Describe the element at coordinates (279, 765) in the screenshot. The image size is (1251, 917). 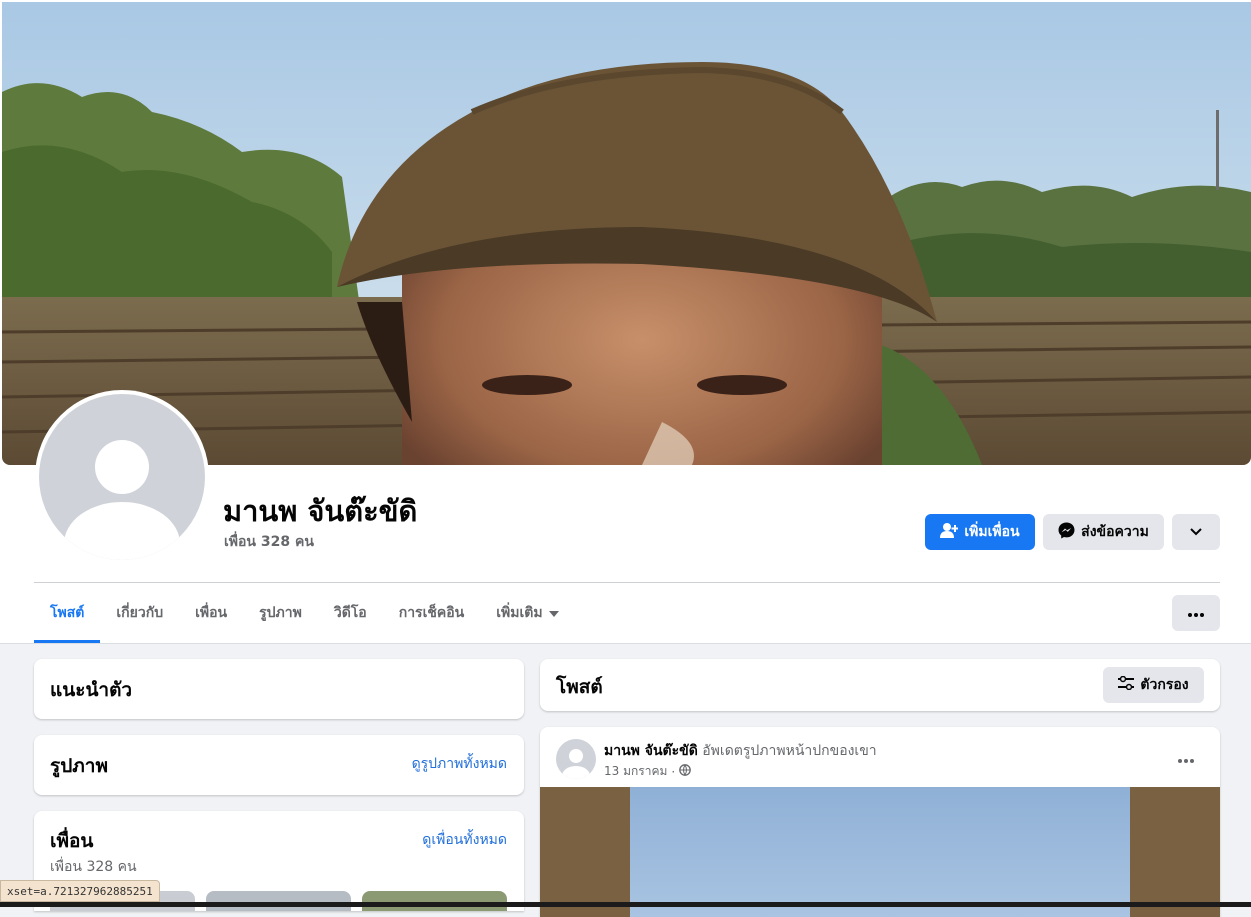
I see `photos-card: รูปภาพ ดูรูปภาพทั้งหมด` at that location.